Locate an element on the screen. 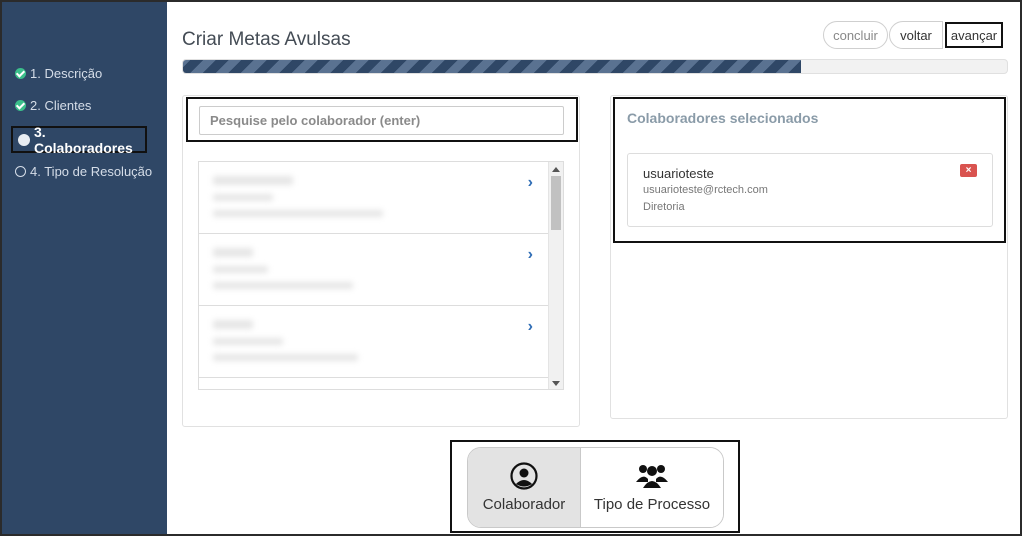 The image size is (1022, 536). colaborador-mode-label: Colaborador is located at coordinates (524, 504).